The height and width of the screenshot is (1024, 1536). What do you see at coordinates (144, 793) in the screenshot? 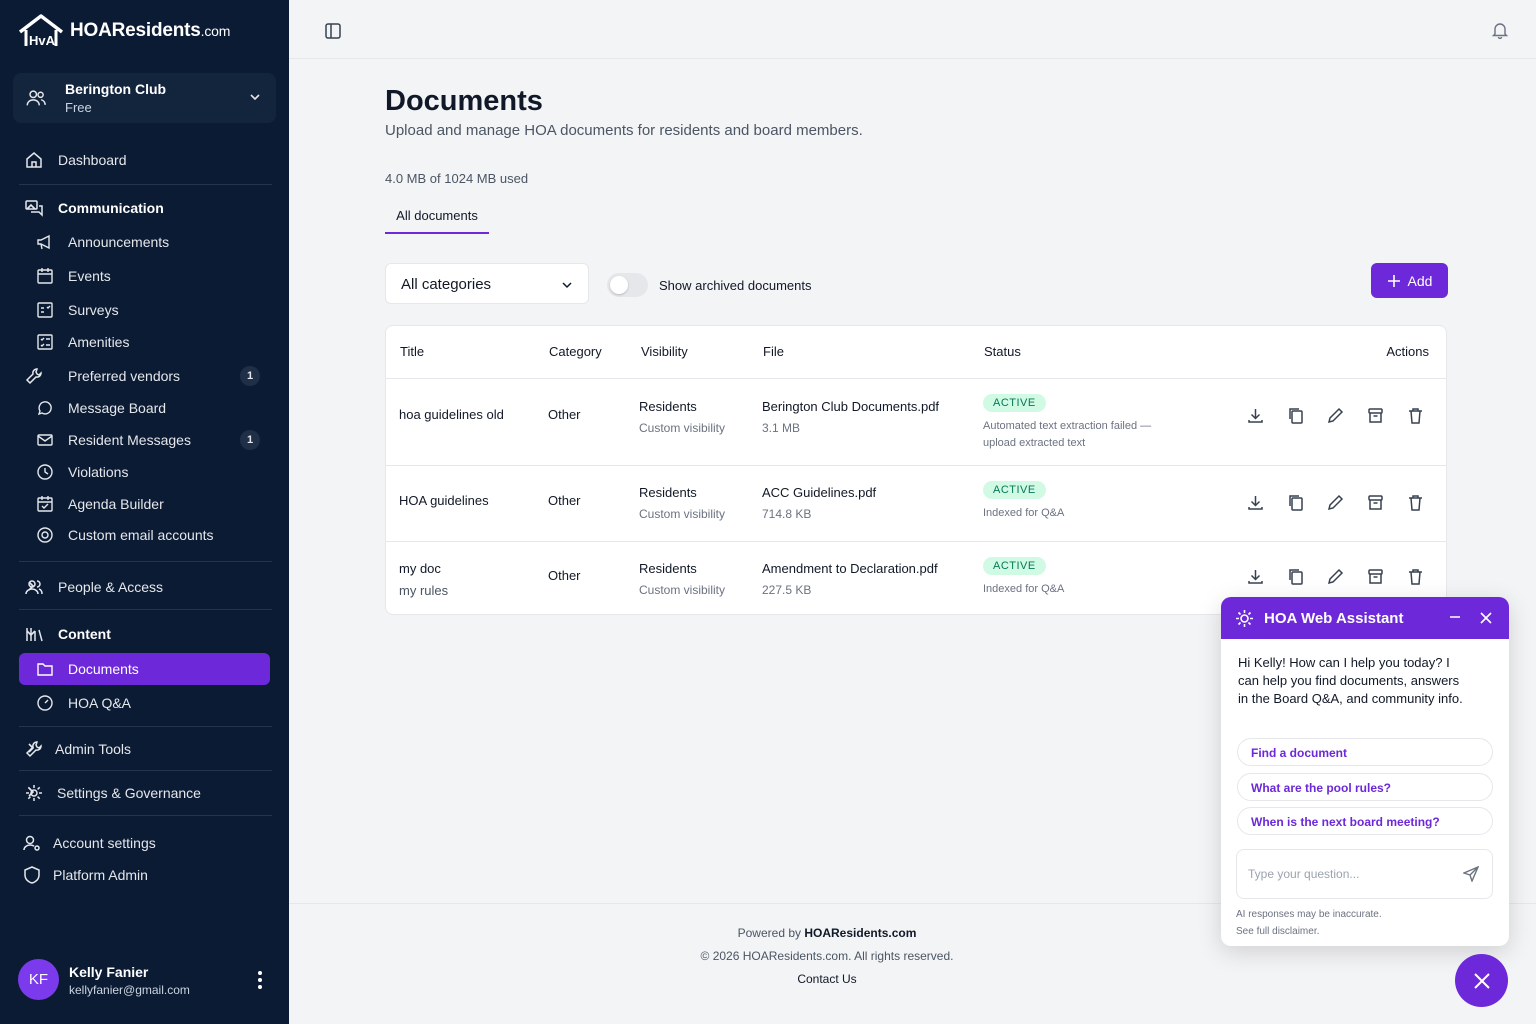
I see `sidebar-group-settings-governance: Settings & Governance` at bounding box center [144, 793].